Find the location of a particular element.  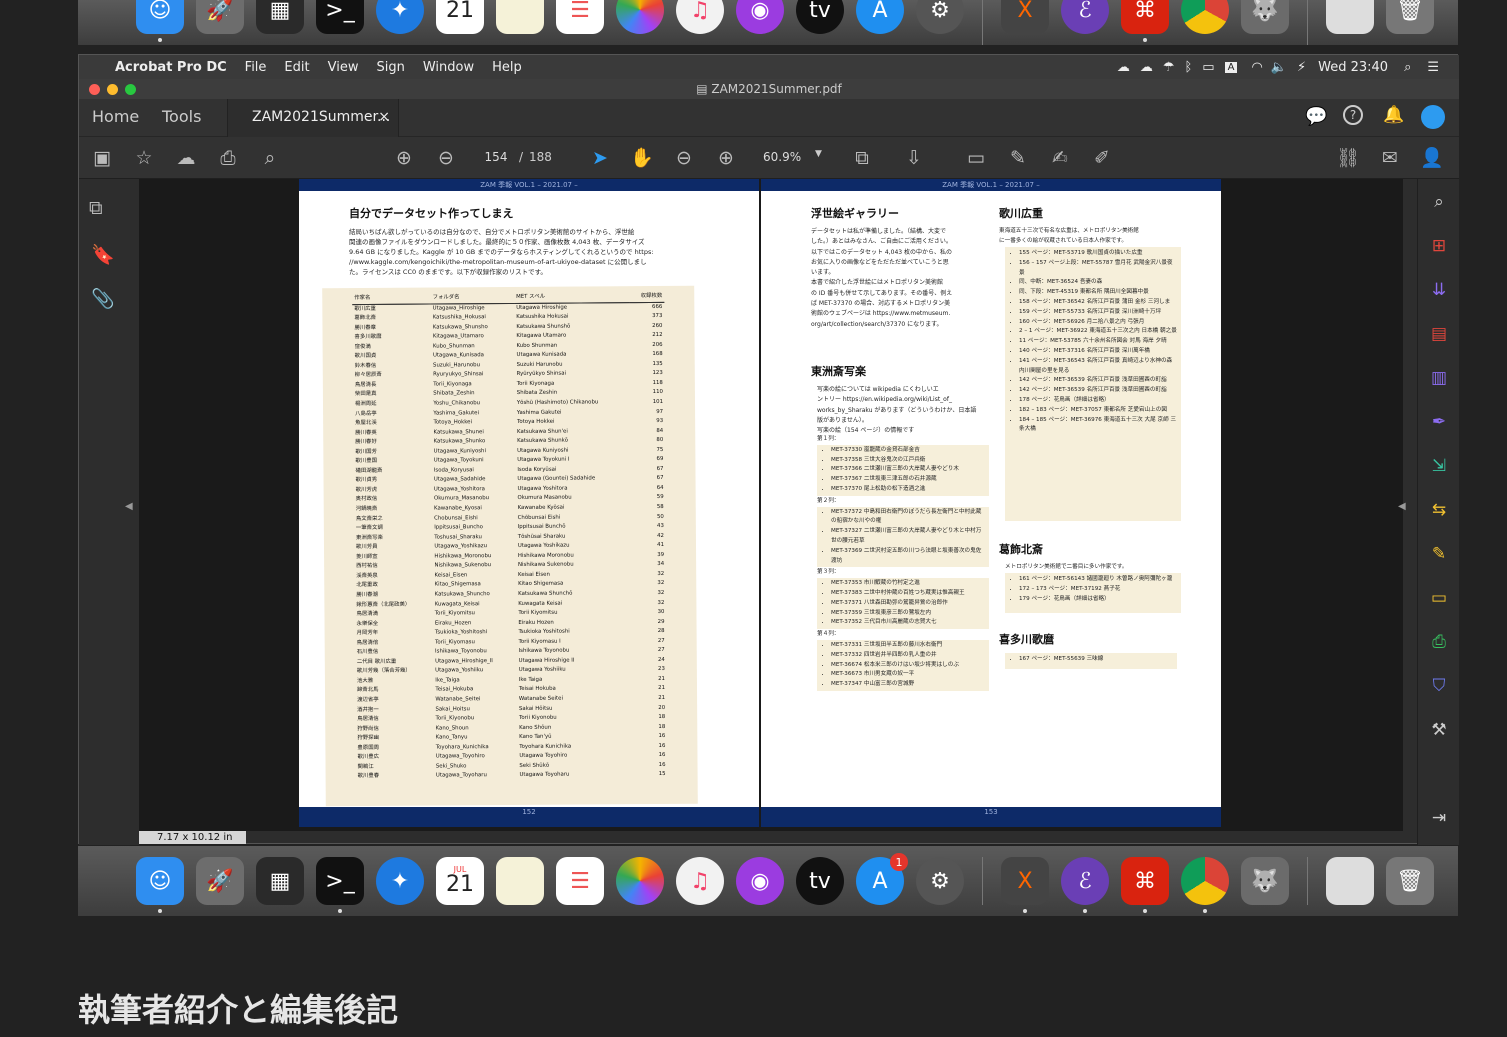

more-tools-icon: ⚒ is located at coordinates (1439, 730).